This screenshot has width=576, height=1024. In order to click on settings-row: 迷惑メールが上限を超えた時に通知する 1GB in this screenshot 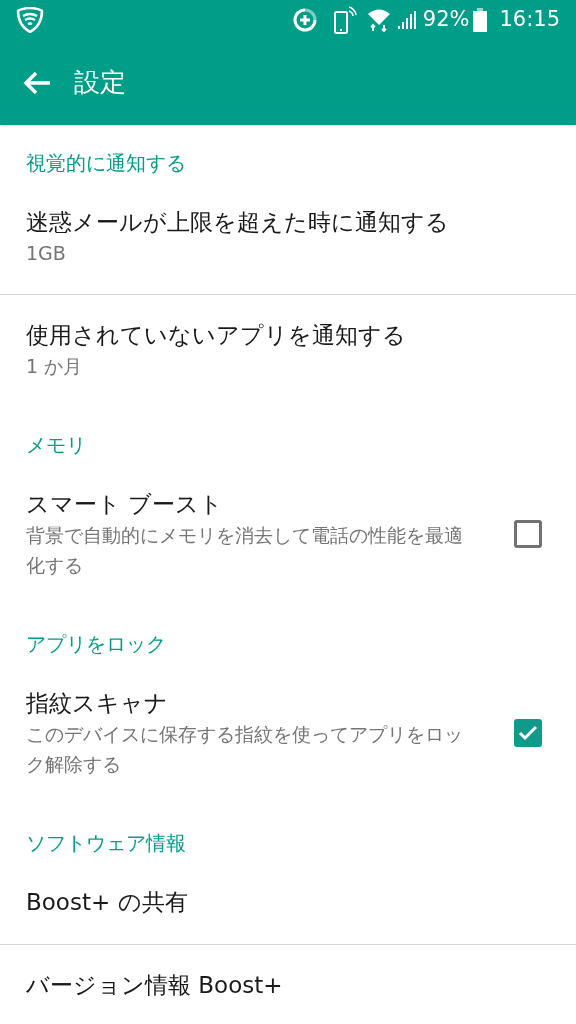, I will do `click(288, 238)`.